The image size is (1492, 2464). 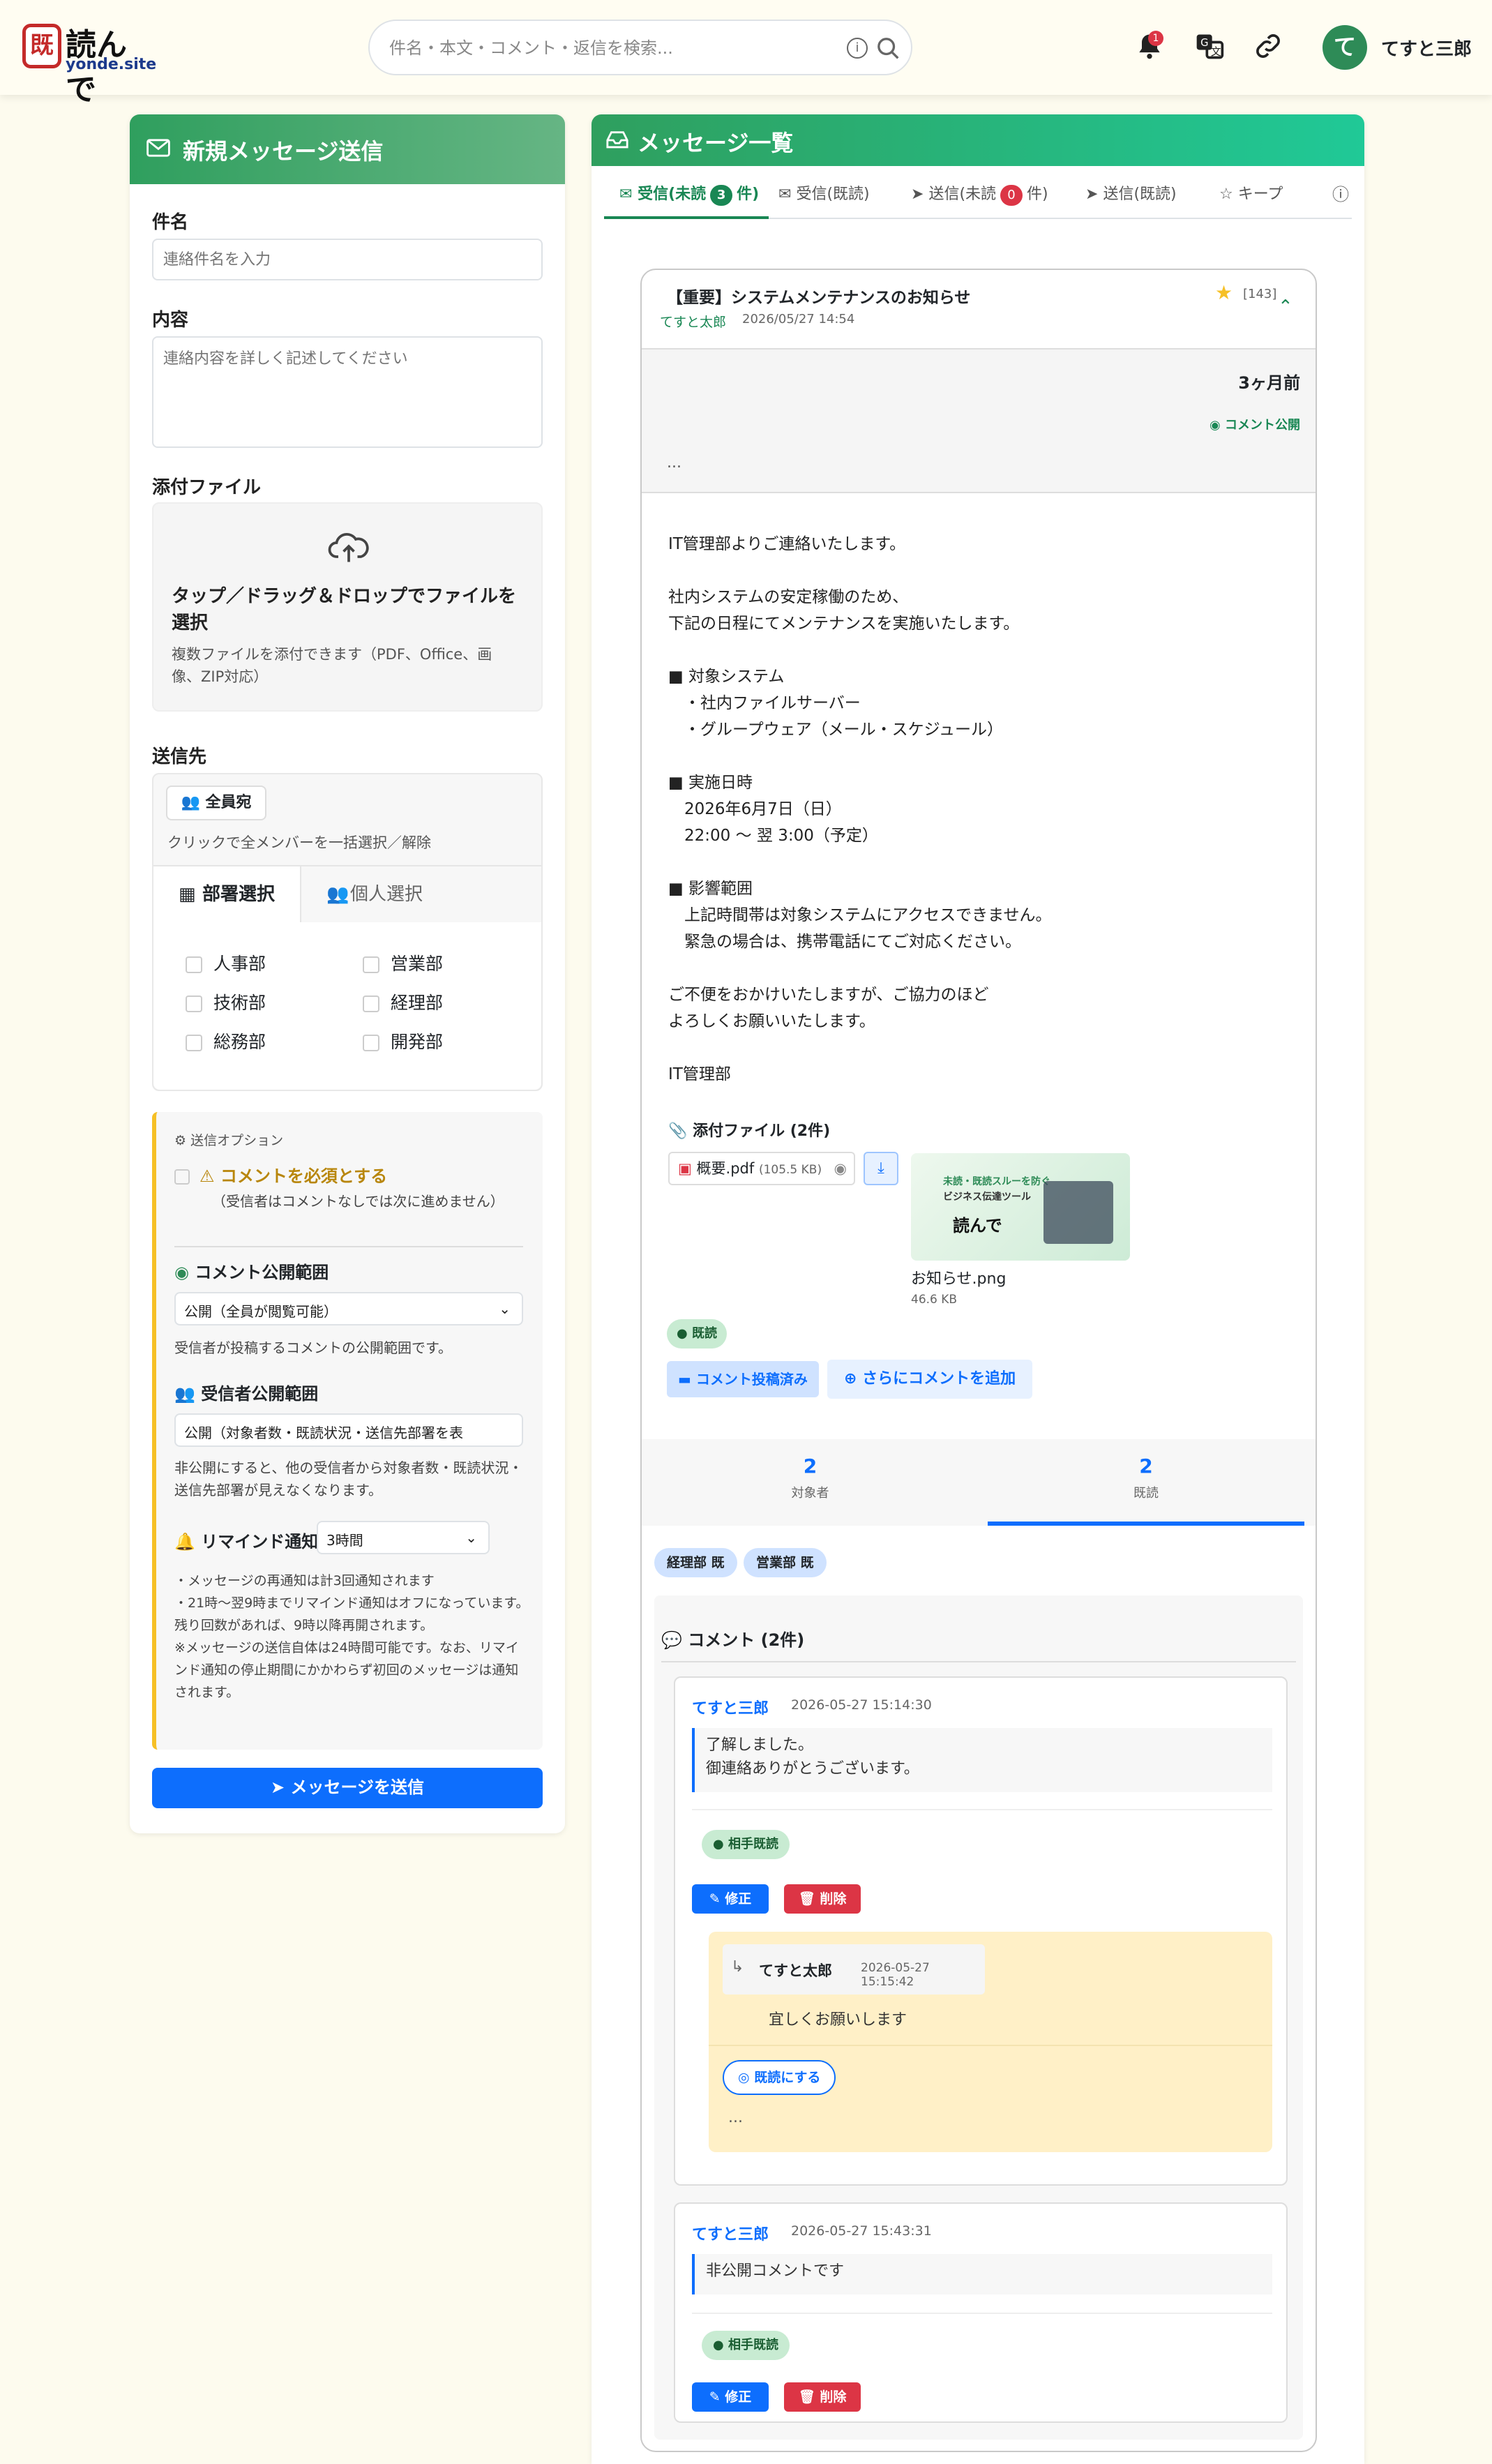 I want to click on message-age: 3ヶ月前, so click(x=1269, y=383).